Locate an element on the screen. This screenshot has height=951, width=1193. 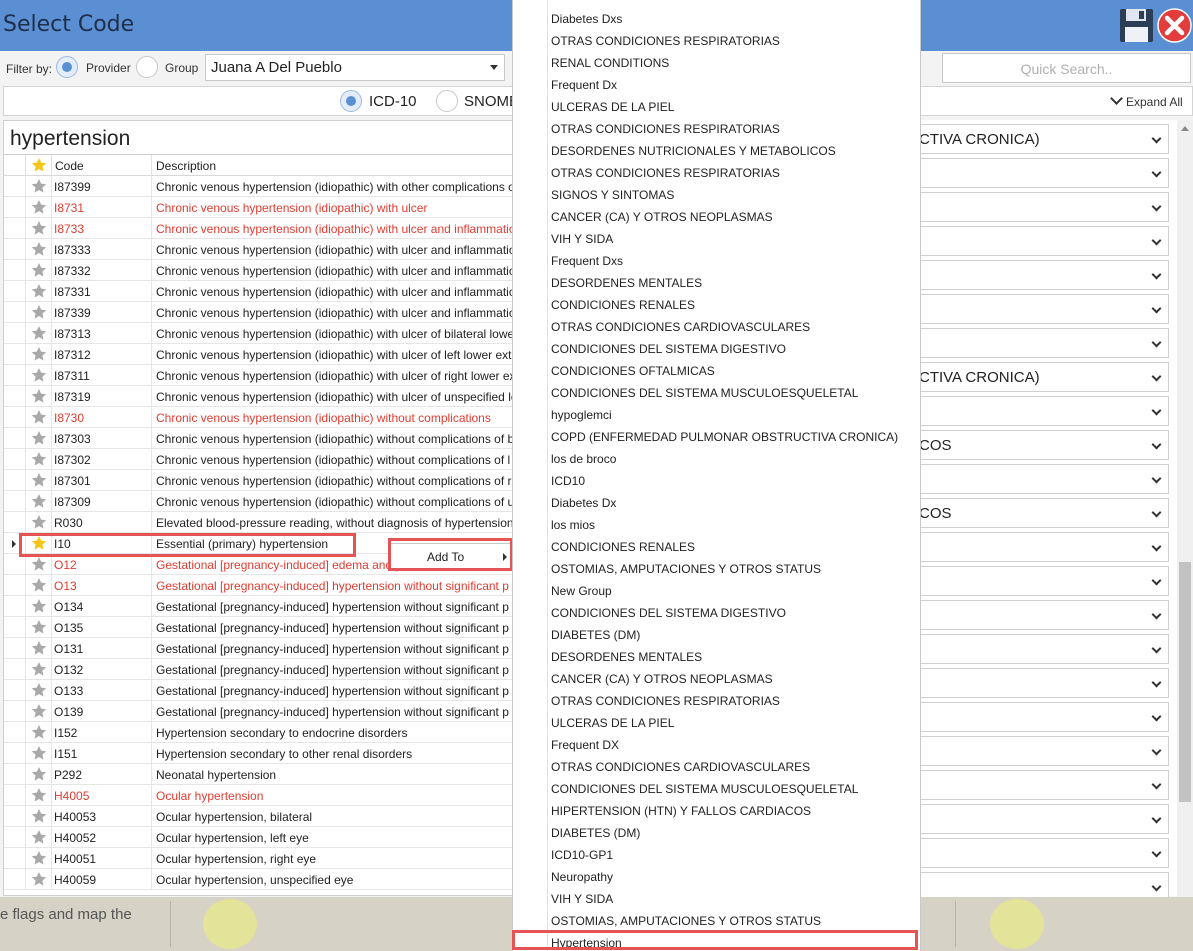
group-menu-item: ULCERAS DE LA PIEL is located at coordinates (612, 723).